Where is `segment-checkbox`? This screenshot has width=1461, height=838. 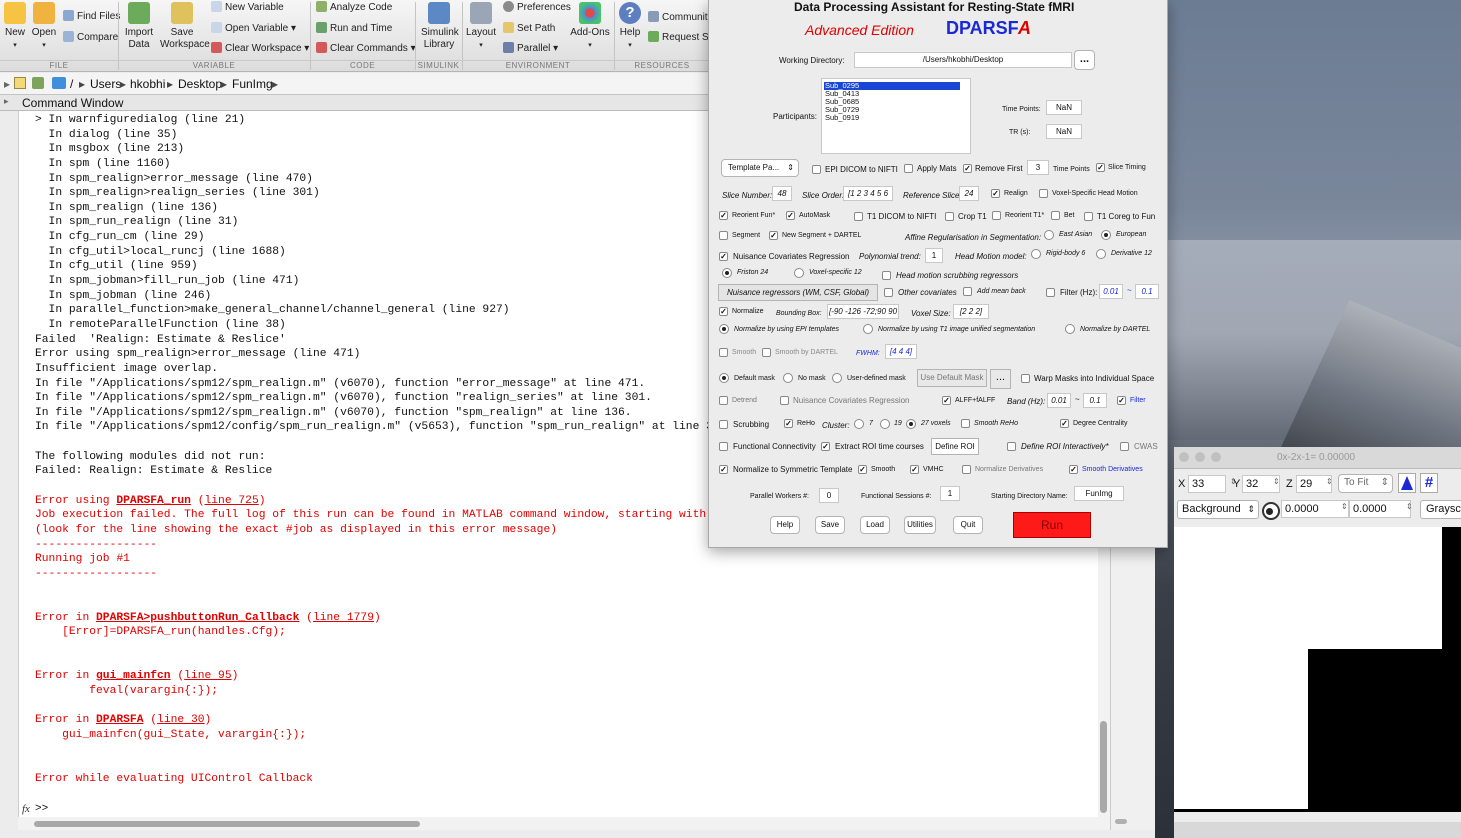 segment-checkbox is located at coordinates (723, 235).